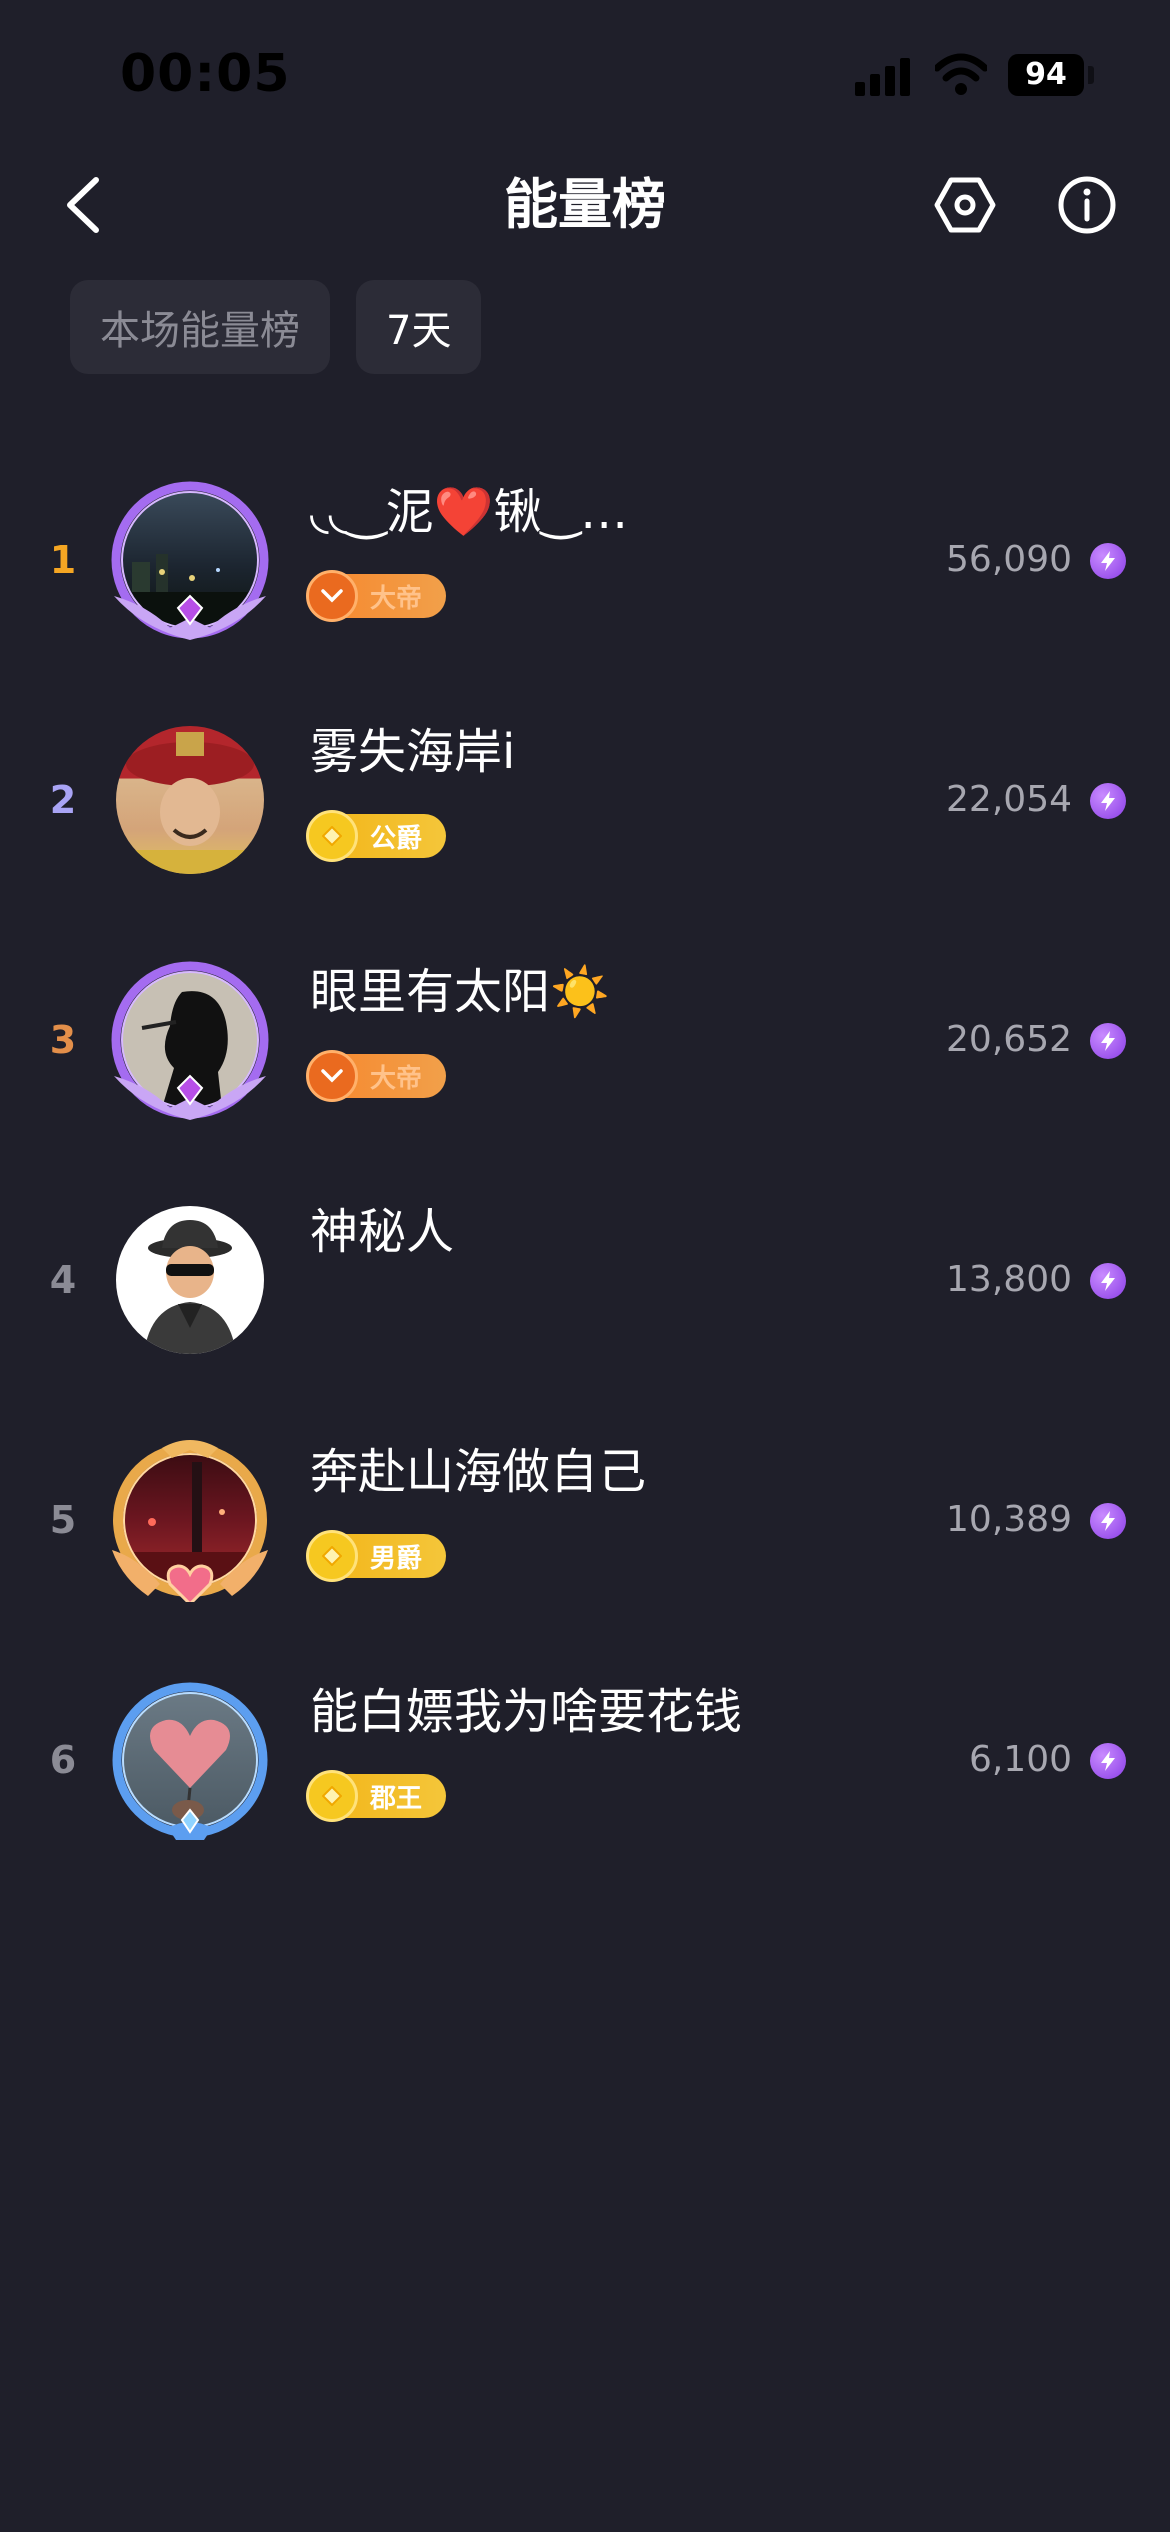  I want to click on info-button, so click(1087, 205).